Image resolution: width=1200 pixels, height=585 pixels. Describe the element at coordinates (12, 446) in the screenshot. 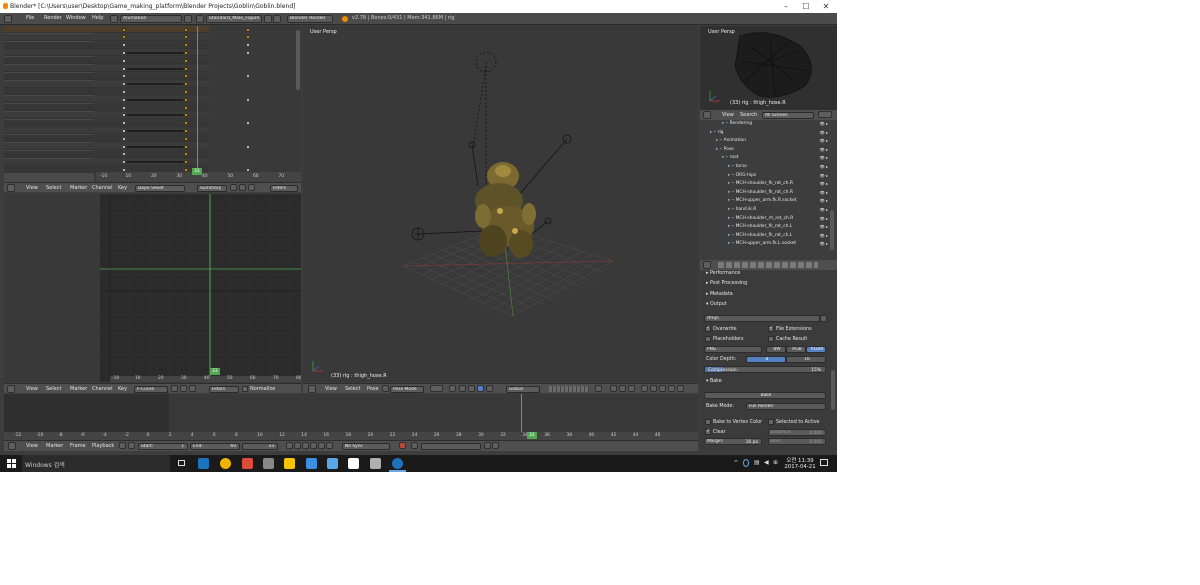

I see `editor-type-timeline-icon` at that location.